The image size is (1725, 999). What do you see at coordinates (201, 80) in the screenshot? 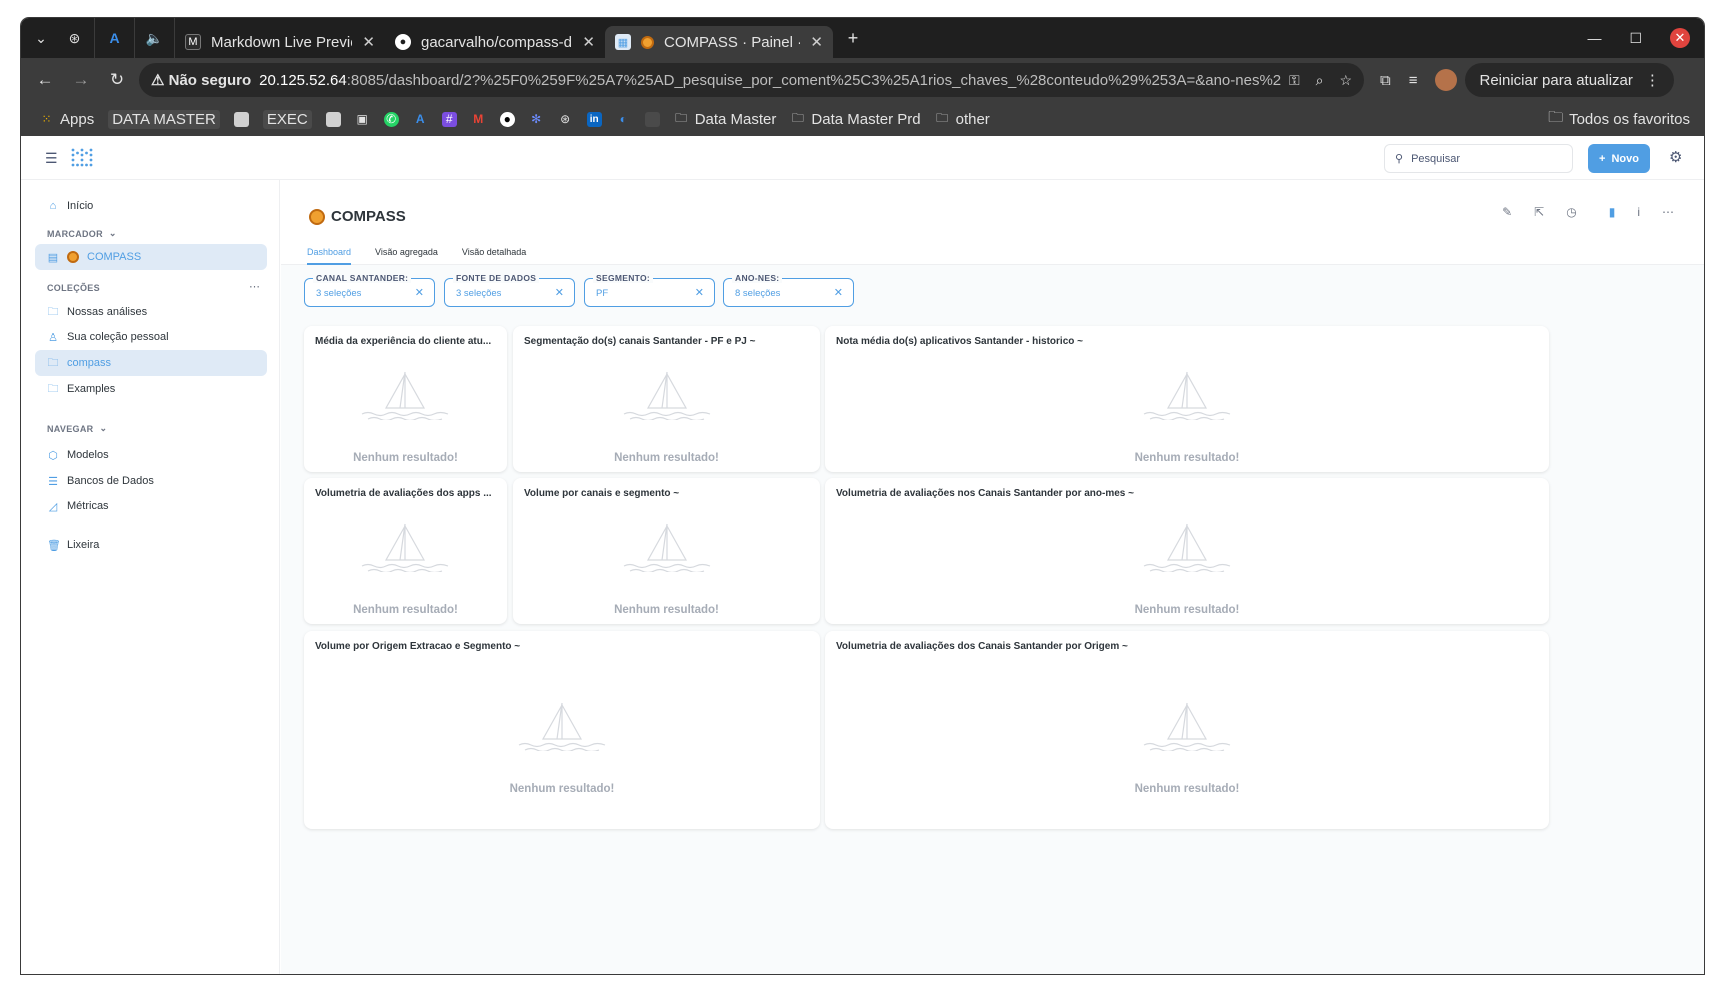
I see `security-warning: ⚠ Não seguro` at bounding box center [201, 80].